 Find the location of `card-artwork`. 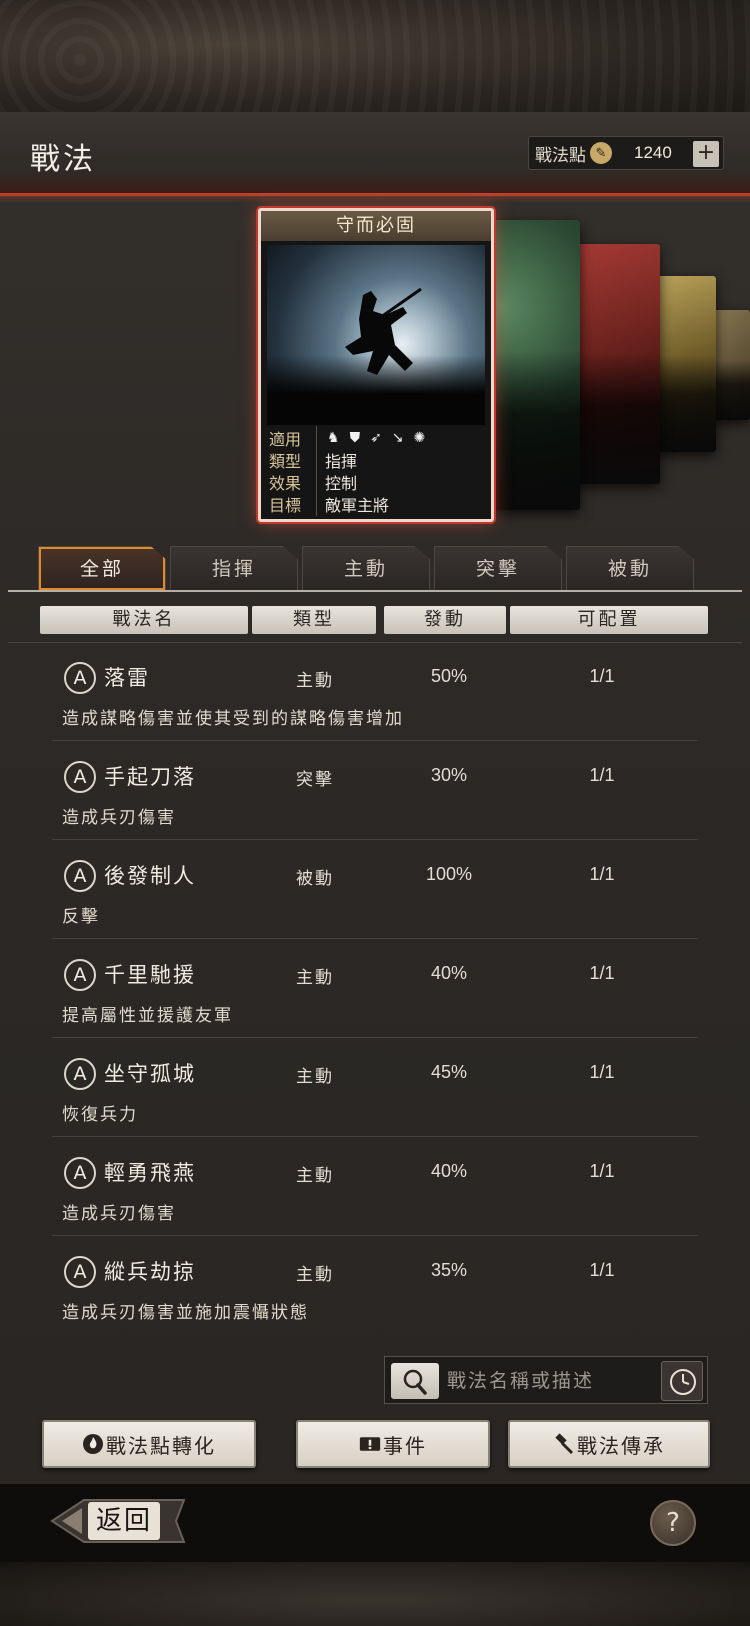

card-artwork is located at coordinates (376, 335).